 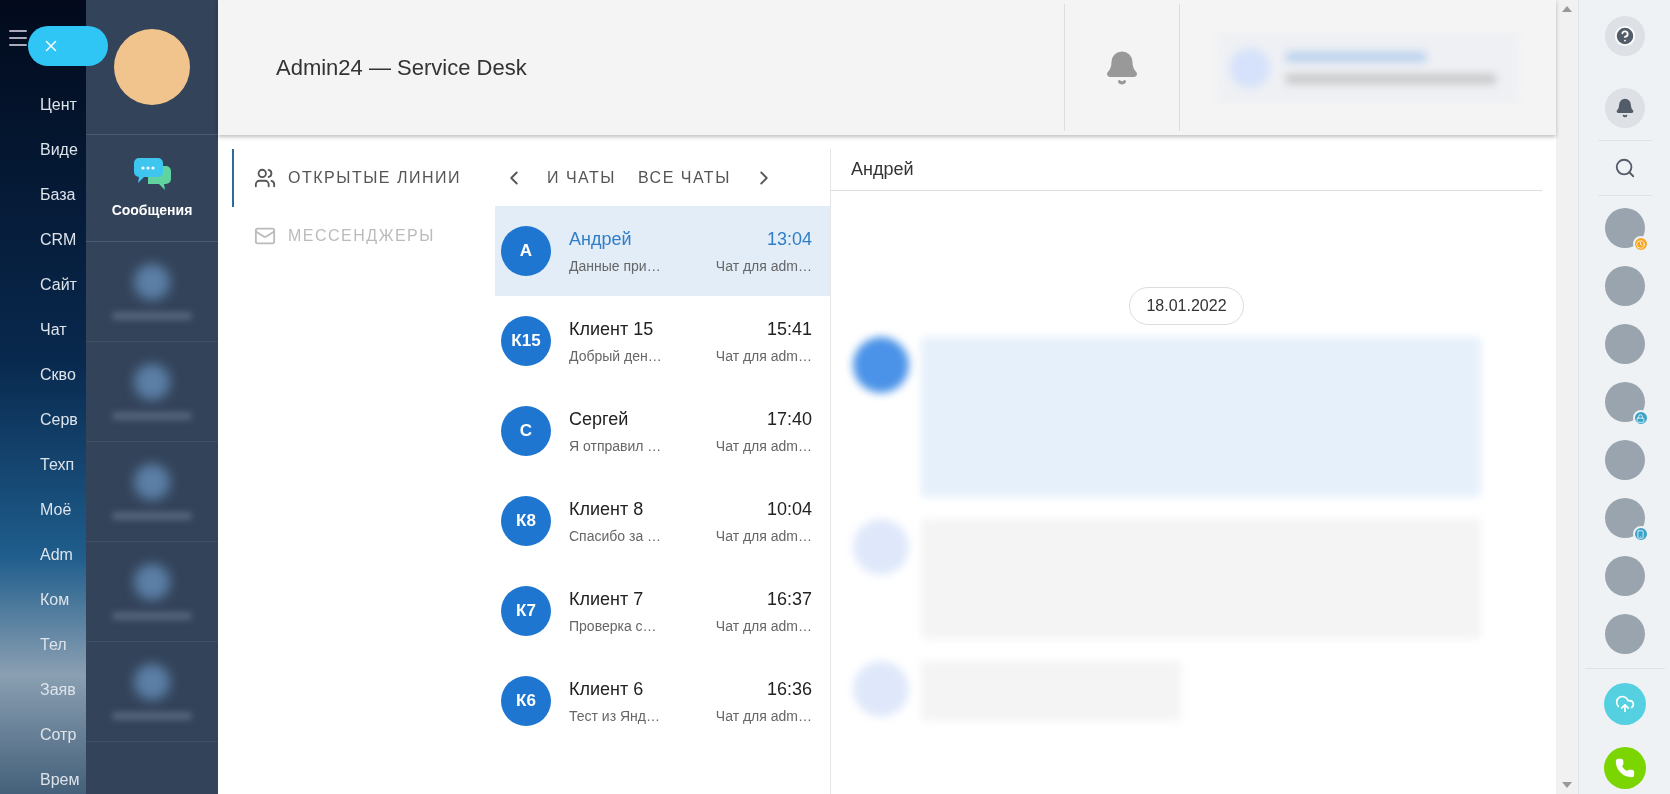 What do you see at coordinates (1186, 306) in the screenshot?
I see `date-chip: 18.01.2022` at bounding box center [1186, 306].